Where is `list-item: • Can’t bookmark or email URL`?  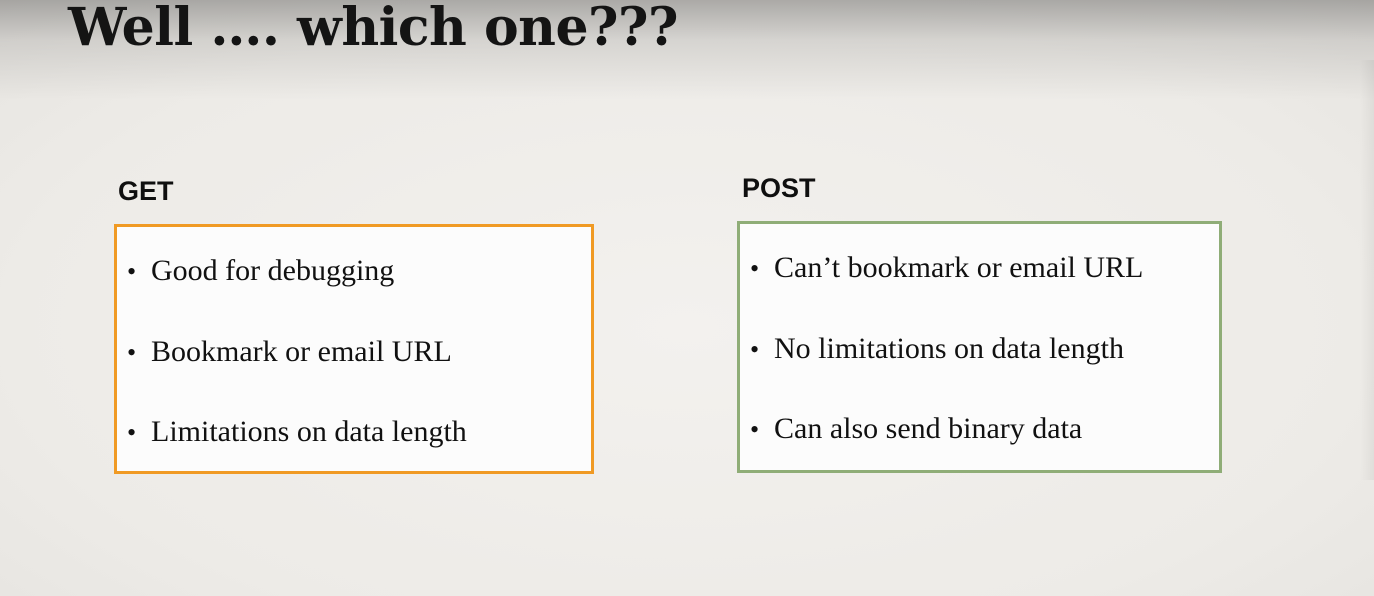 list-item: • Can’t bookmark or email URL is located at coordinates (946, 268).